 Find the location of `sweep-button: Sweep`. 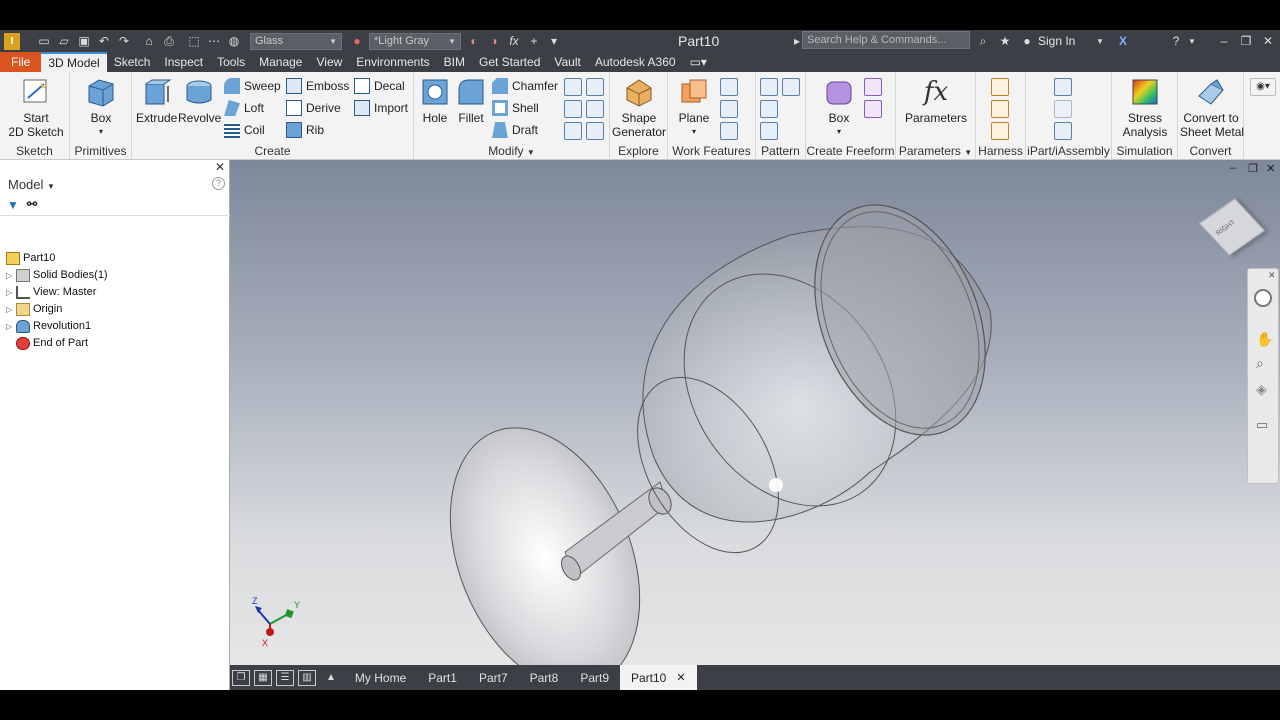

sweep-button: Sweep is located at coordinates (252, 86).